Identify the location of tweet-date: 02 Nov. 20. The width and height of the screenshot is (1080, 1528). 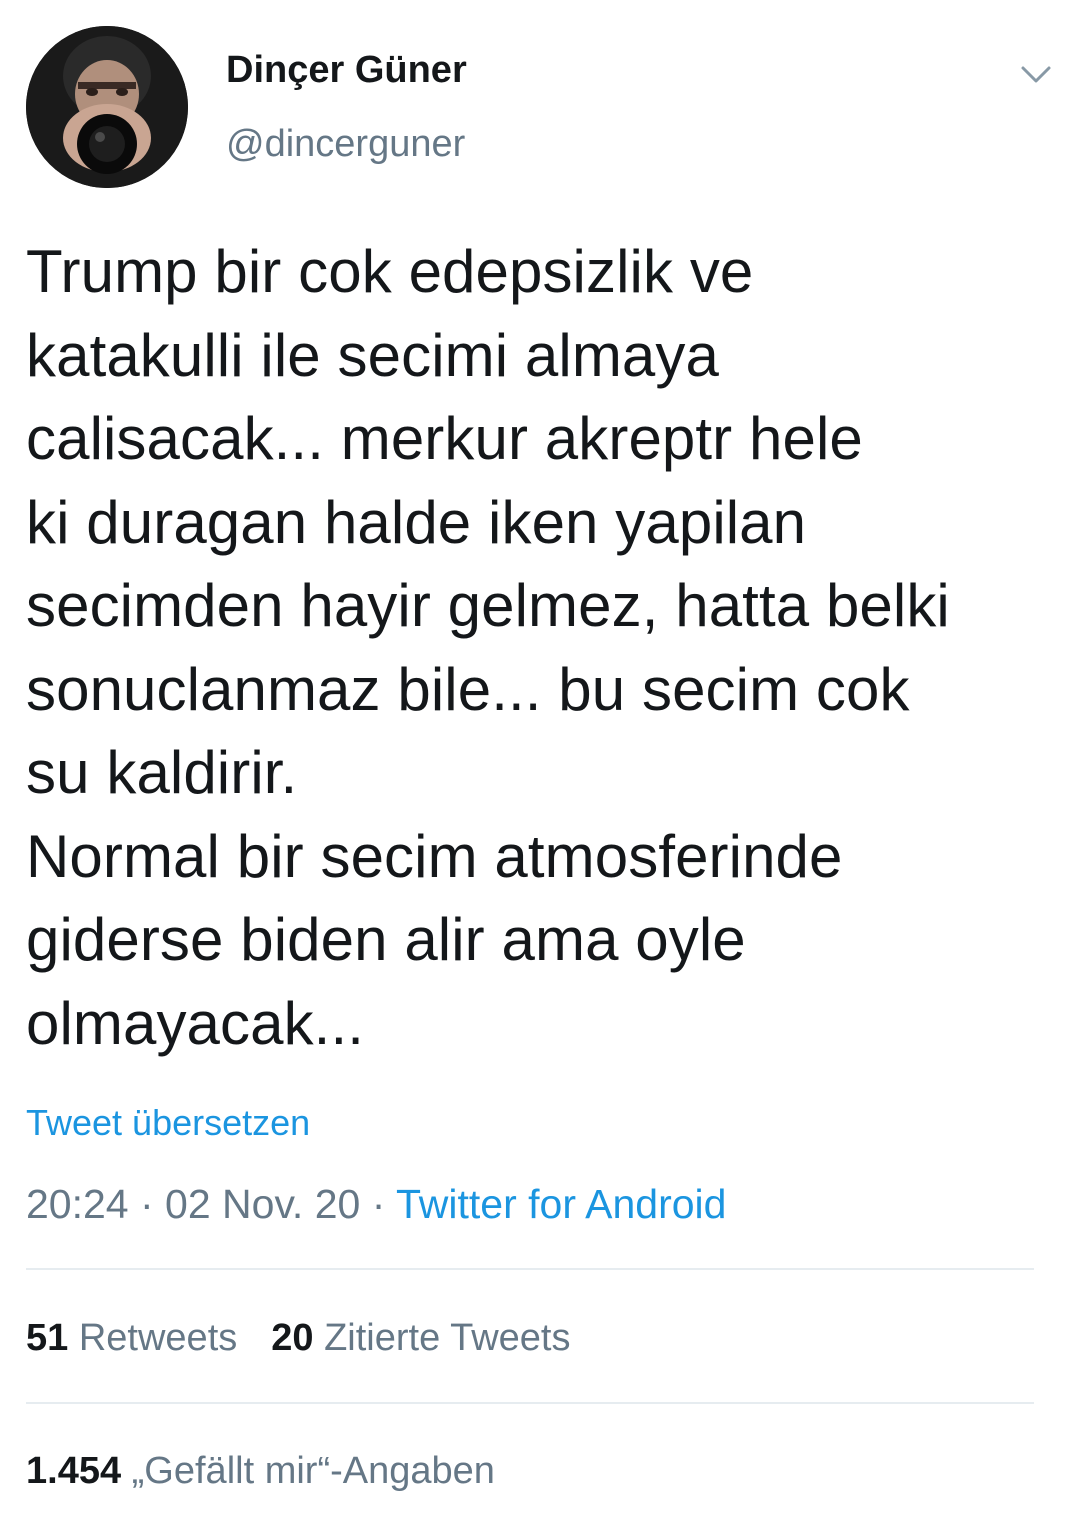
(263, 1204).